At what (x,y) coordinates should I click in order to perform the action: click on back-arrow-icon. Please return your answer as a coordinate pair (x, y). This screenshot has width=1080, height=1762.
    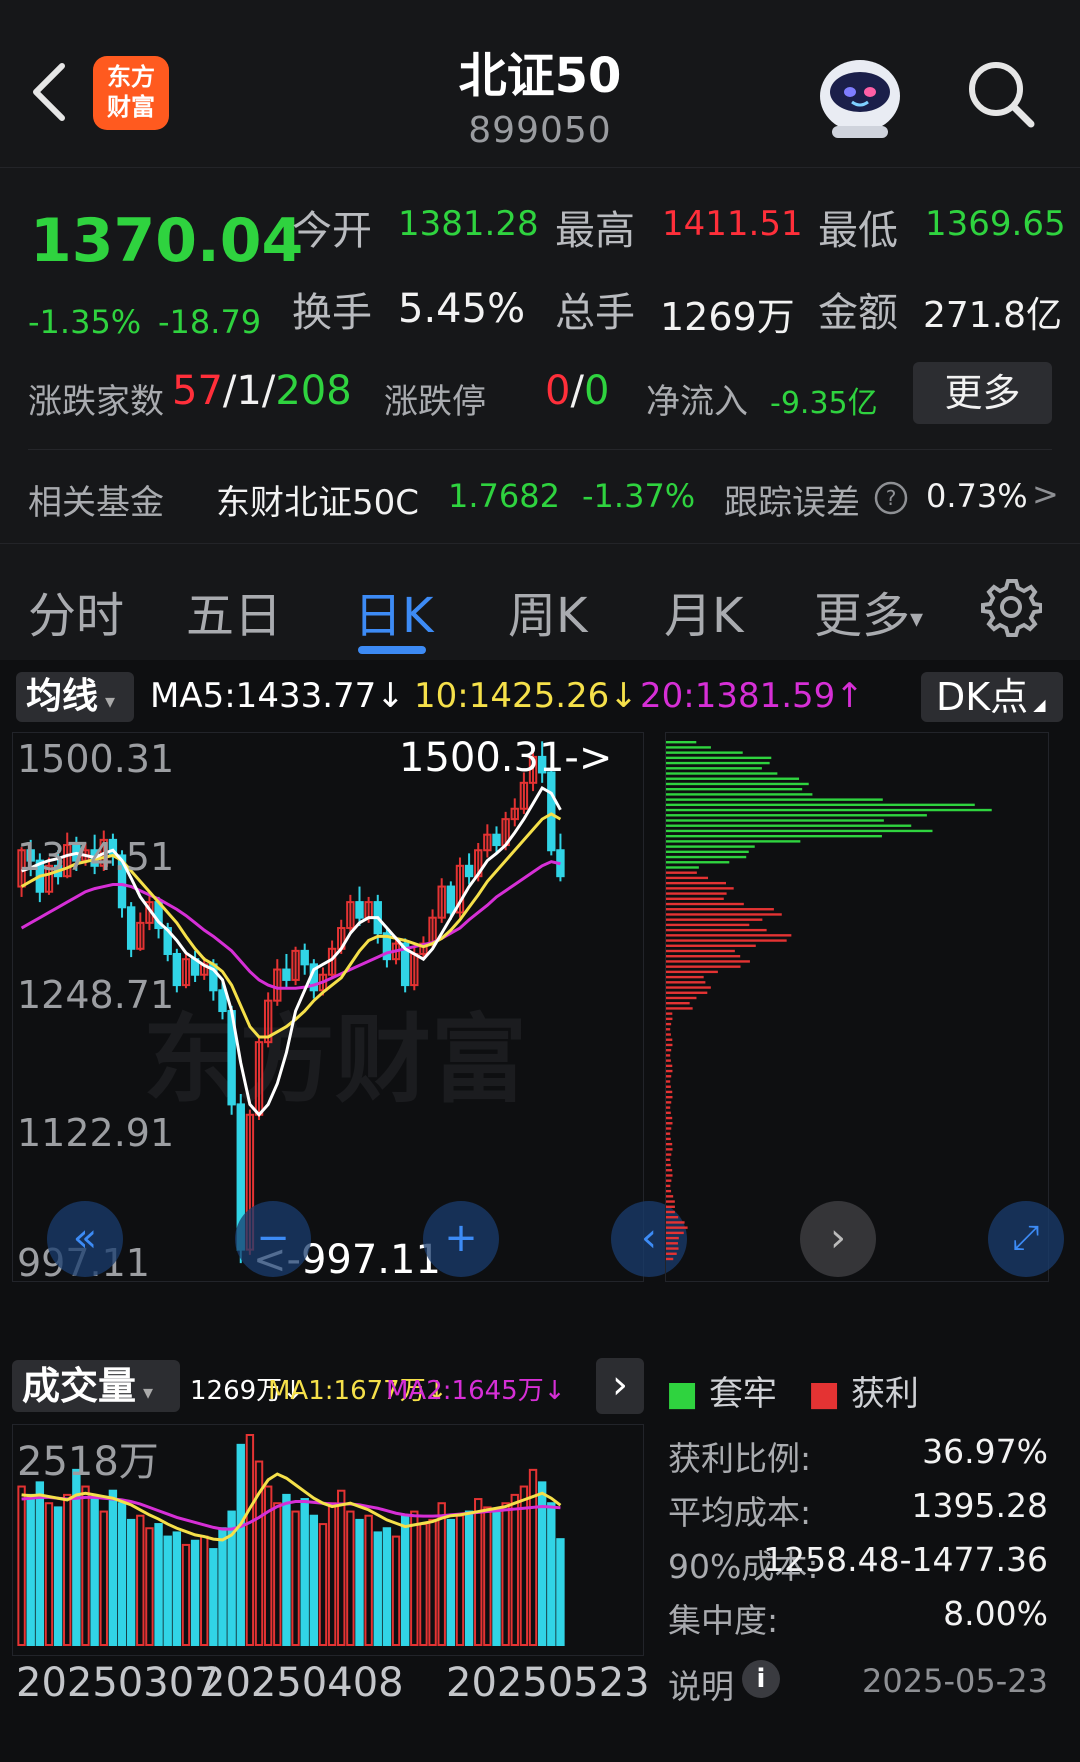
    Looking at the image, I should click on (50, 92).